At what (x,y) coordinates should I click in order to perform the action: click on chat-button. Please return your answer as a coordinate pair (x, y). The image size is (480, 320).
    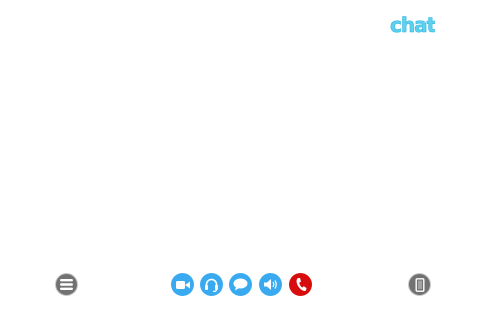
    Looking at the image, I should click on (240, 284).